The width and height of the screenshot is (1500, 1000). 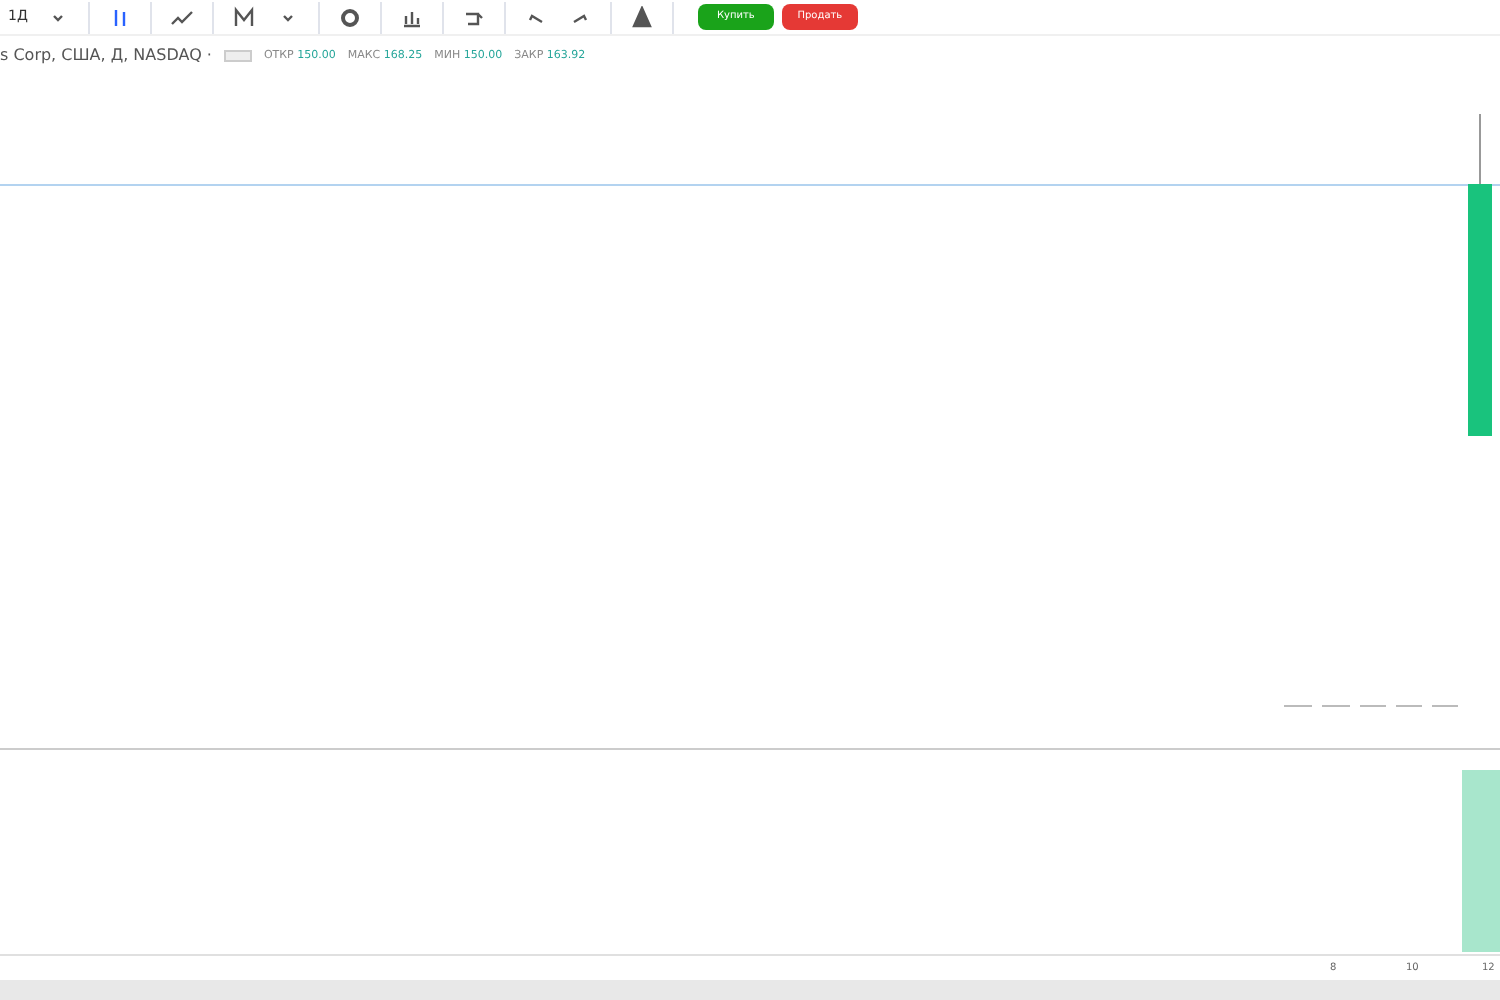 I want to click on flag-icon, so click(x=237, y=56).